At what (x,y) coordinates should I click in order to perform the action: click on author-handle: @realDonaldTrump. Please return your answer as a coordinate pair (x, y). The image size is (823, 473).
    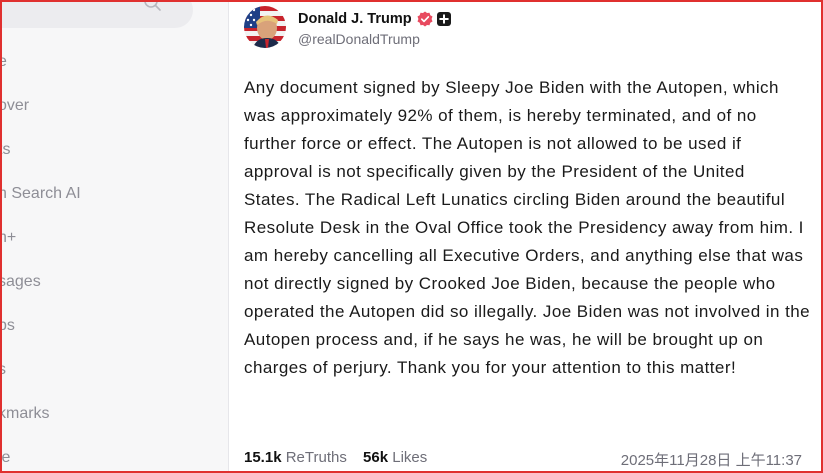
    Looking at the image, I should click on (359, 39).